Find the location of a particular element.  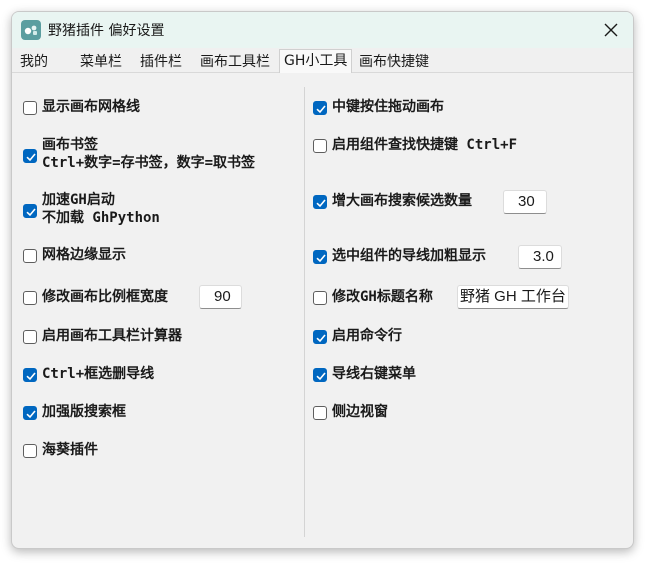

close-icon is located at coordinates (611, 30).